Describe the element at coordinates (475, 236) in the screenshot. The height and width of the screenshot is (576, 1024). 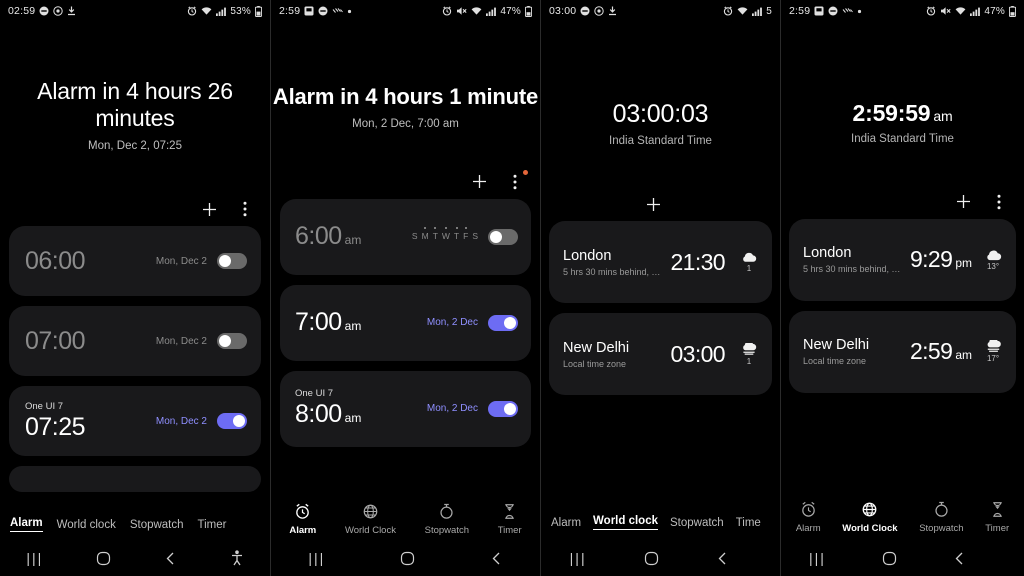
I see `day-sat: S` at that location.